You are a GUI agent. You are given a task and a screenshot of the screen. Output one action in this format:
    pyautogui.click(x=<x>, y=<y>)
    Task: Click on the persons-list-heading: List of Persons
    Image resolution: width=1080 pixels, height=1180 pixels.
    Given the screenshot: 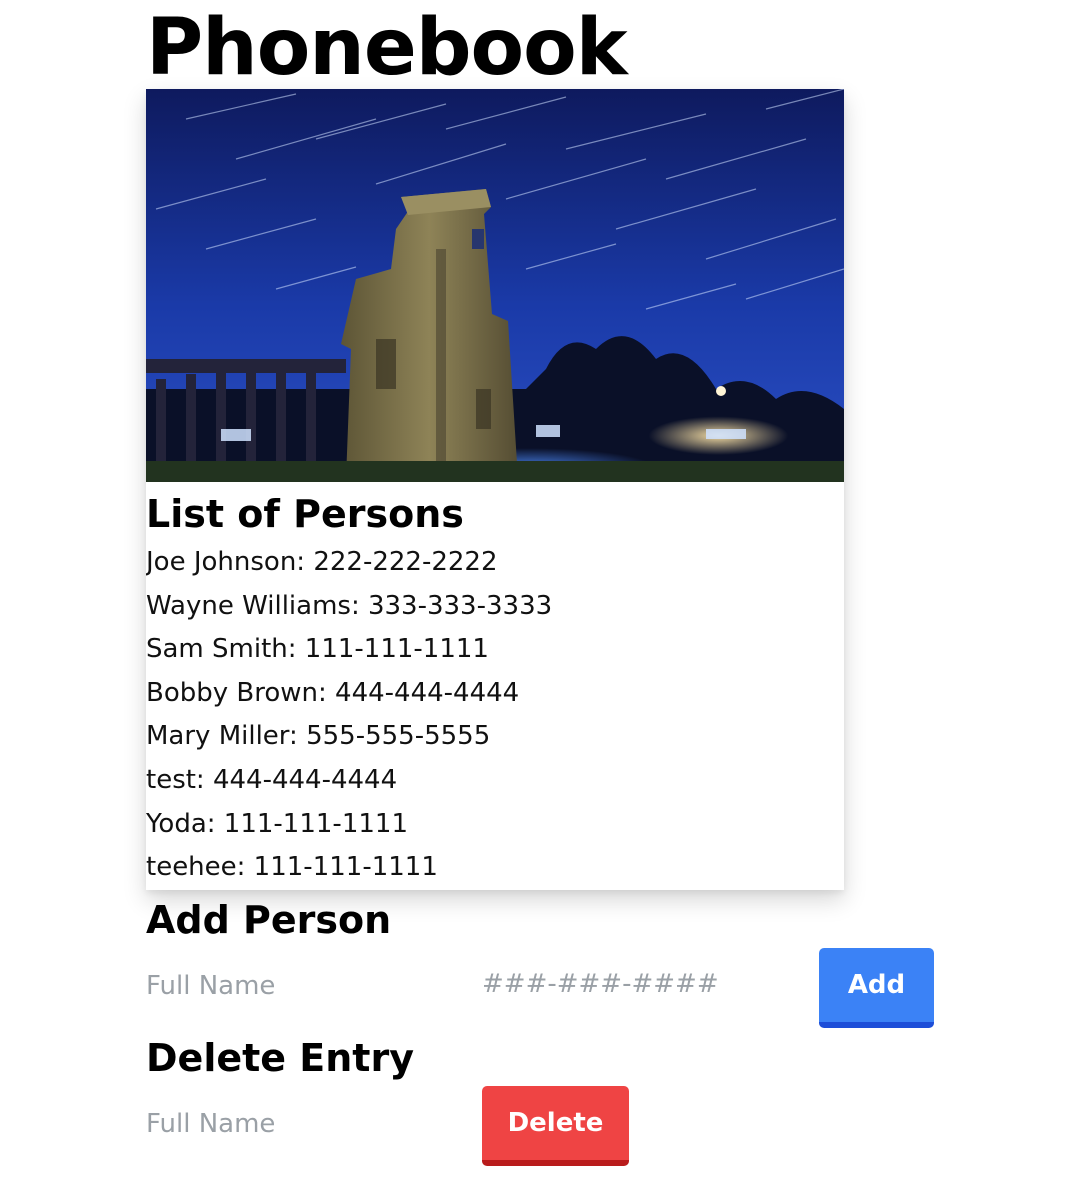 What is the action you would take?
    pyautogui.click(x=305, y=514)
    